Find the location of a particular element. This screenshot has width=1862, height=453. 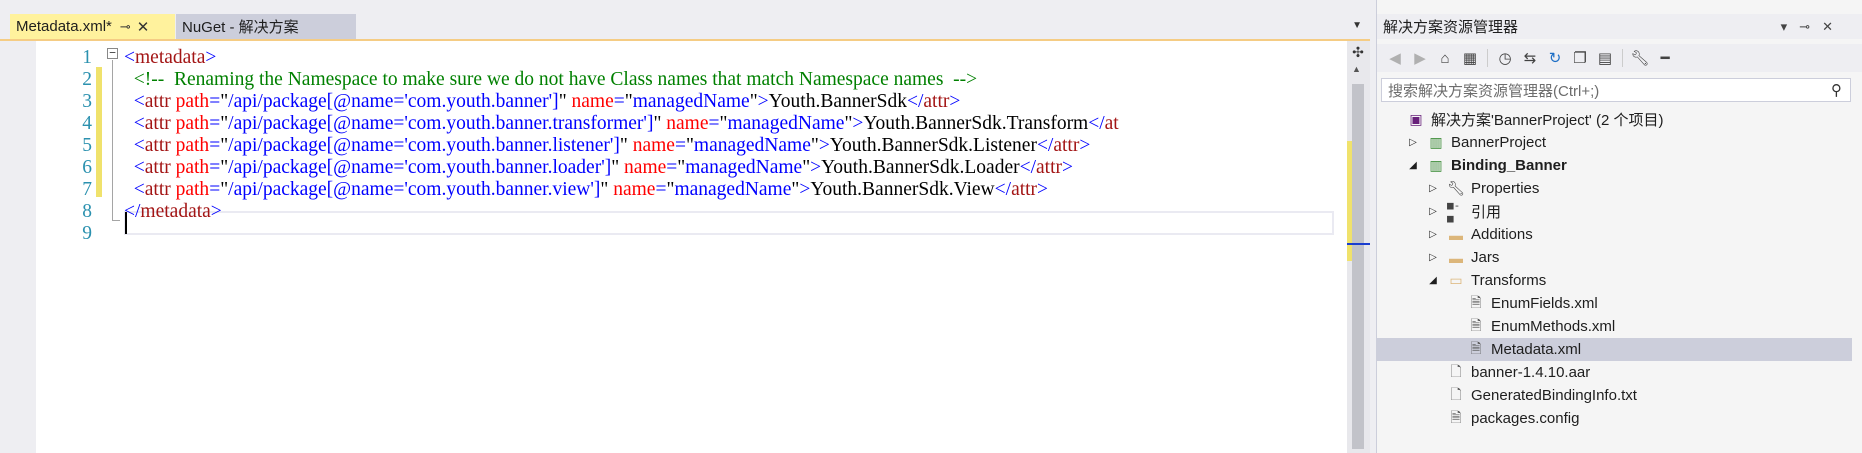

tree-node: ◢ ▥ Binding_Banner is located at coordinates (1619, 165).